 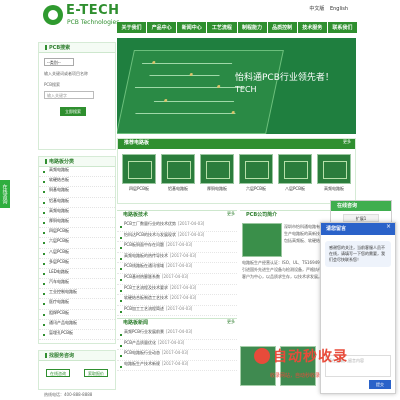 What do you see at coordinates (52, 84) in the screenshot?
I see `search-label: PCB搜索` at bounding box center [52, 84].